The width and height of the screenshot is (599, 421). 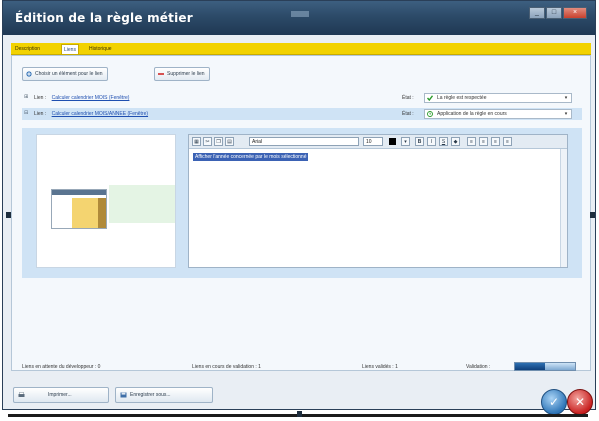 What do you see at coordinates (304, 141) in the screenshot?
I see `font-select: Arial` at bounding box center [304, 141].